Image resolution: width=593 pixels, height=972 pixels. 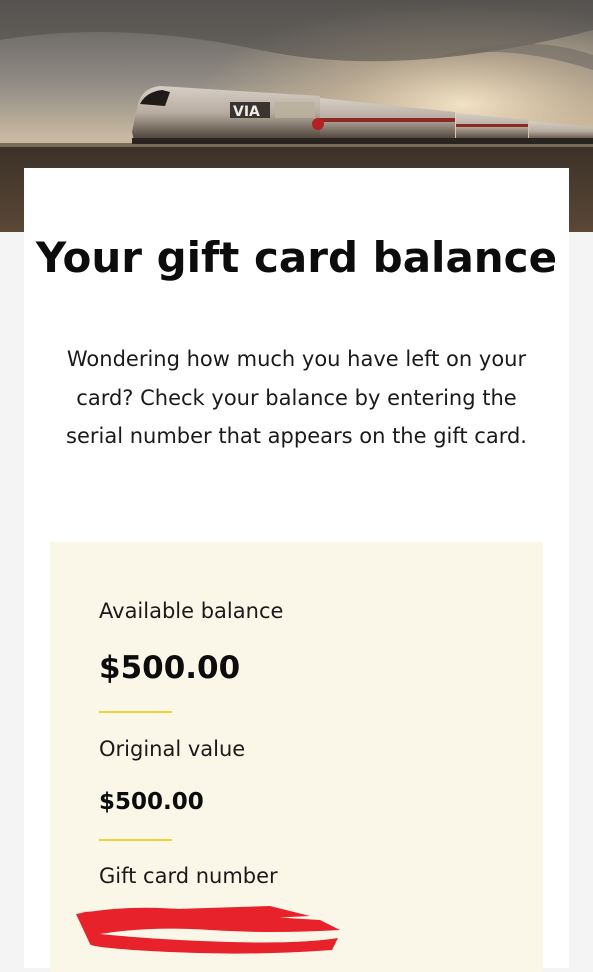 I want to click on original-value-label: Original value, so click(x=172, y=749).